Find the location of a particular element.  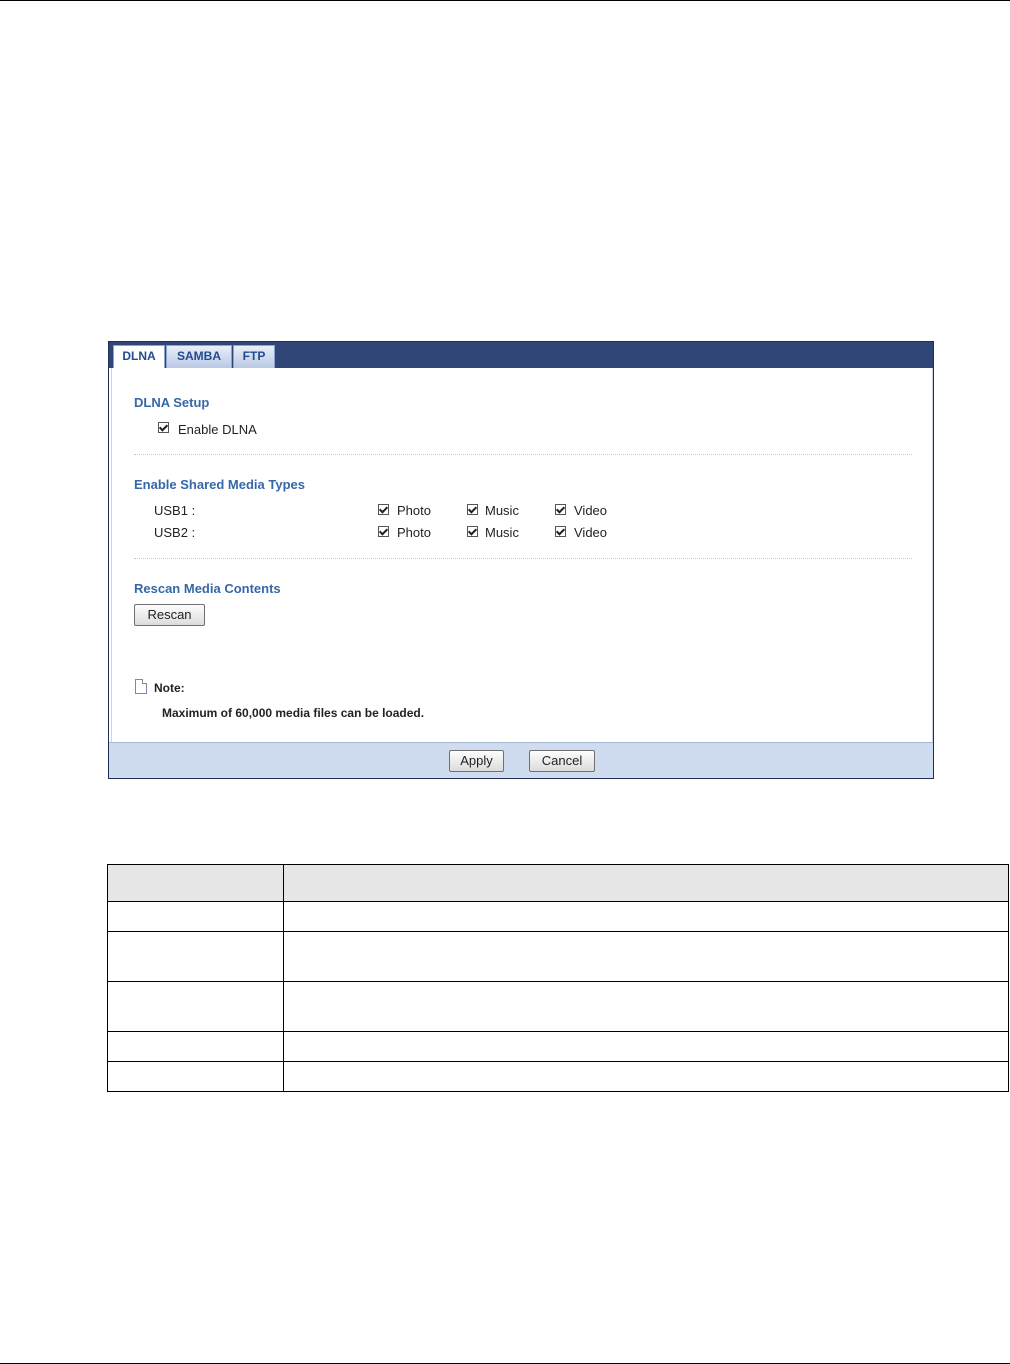

rescan-button: Rescan is located at coordinates (169, 615).